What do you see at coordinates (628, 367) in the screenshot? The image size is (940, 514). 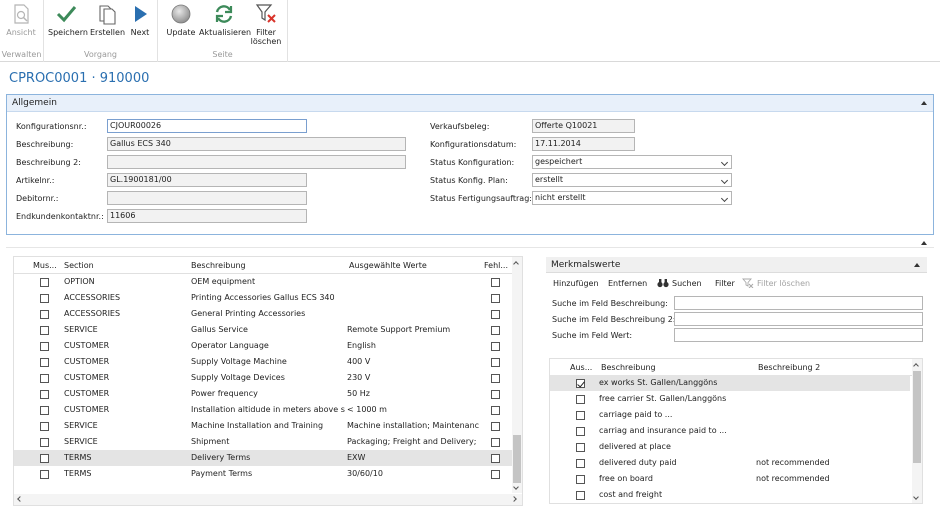 I see `col-header-m-beschreibung: Beschreibung` at bounding box center [628, 367].